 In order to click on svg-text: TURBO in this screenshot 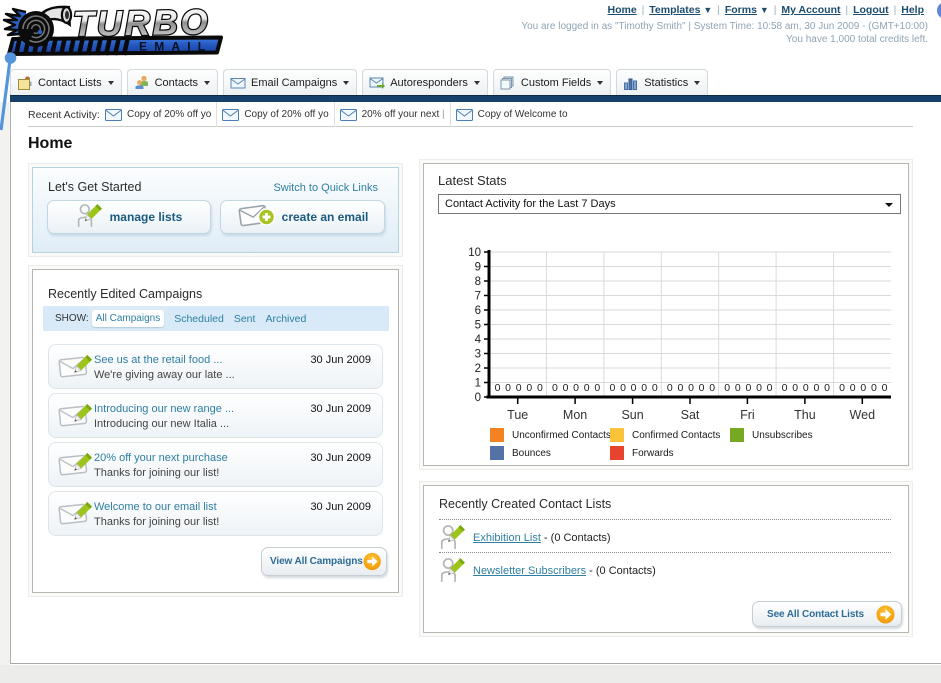, I will do `click(141, 23)`.